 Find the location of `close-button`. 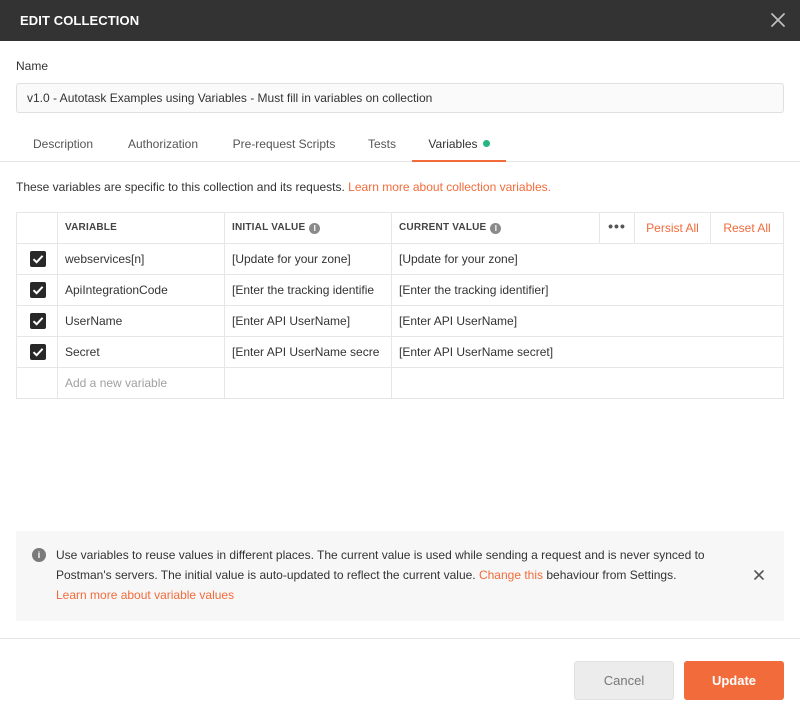

close-button is located at coordinates (778, 20).